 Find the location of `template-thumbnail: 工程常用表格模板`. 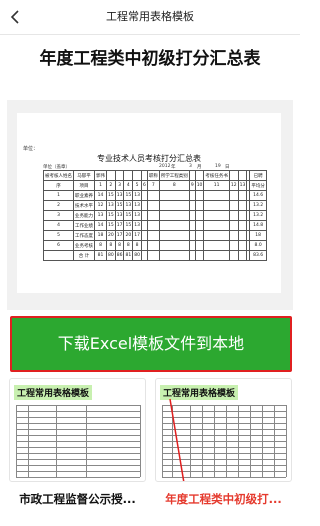

template-thumbnail: 工程常用表格模板 is located at coordinates (223, 430).